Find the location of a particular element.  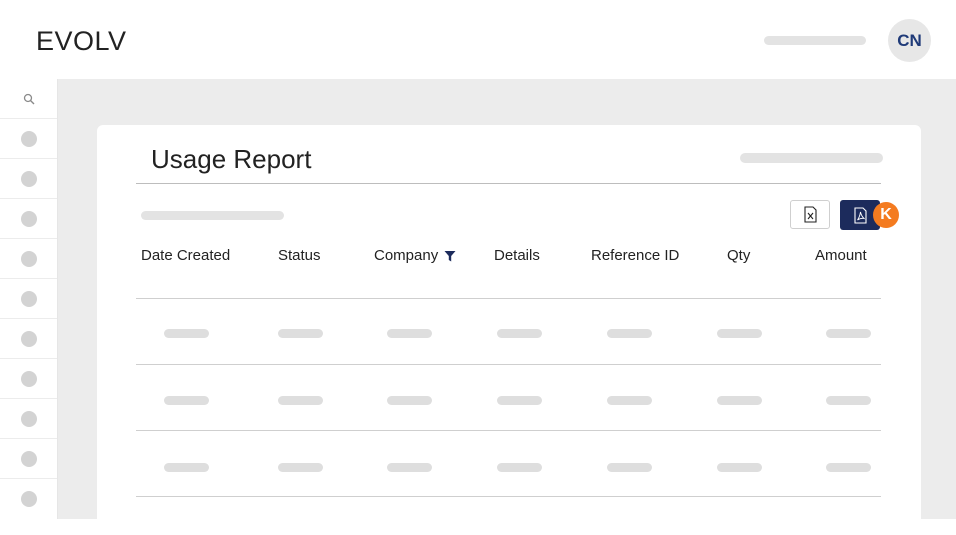

header-placeholder is located at coordinates (815, 40).